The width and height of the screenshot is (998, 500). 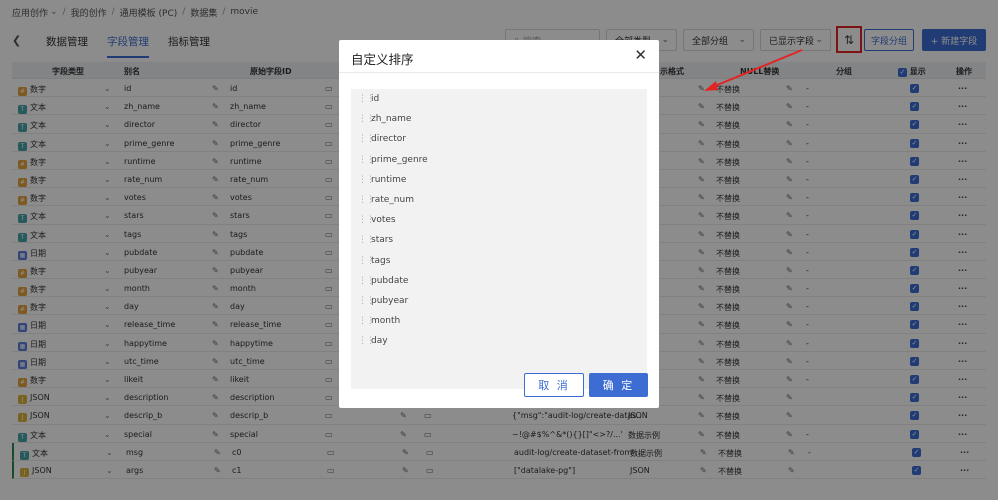 What do you see at coordinates (379, 341) in the screenshot?
I see `sort-item-label: day` at bounding box center [379, 341].